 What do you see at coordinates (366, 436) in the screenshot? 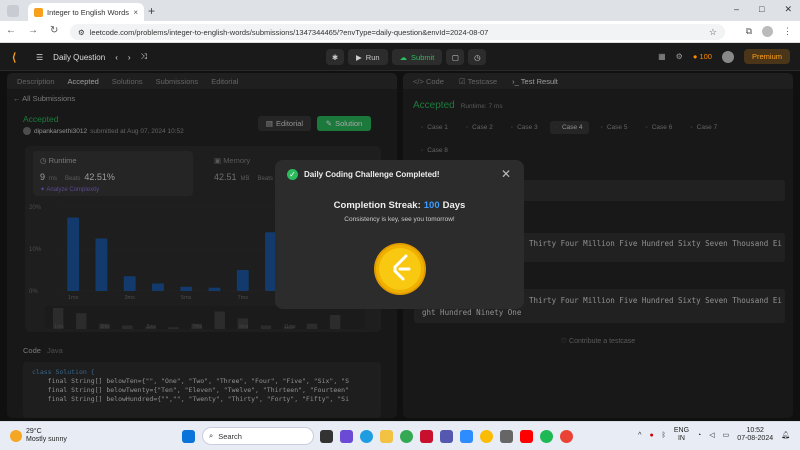
I see `edge-icon` at bounding box center [366, 436].